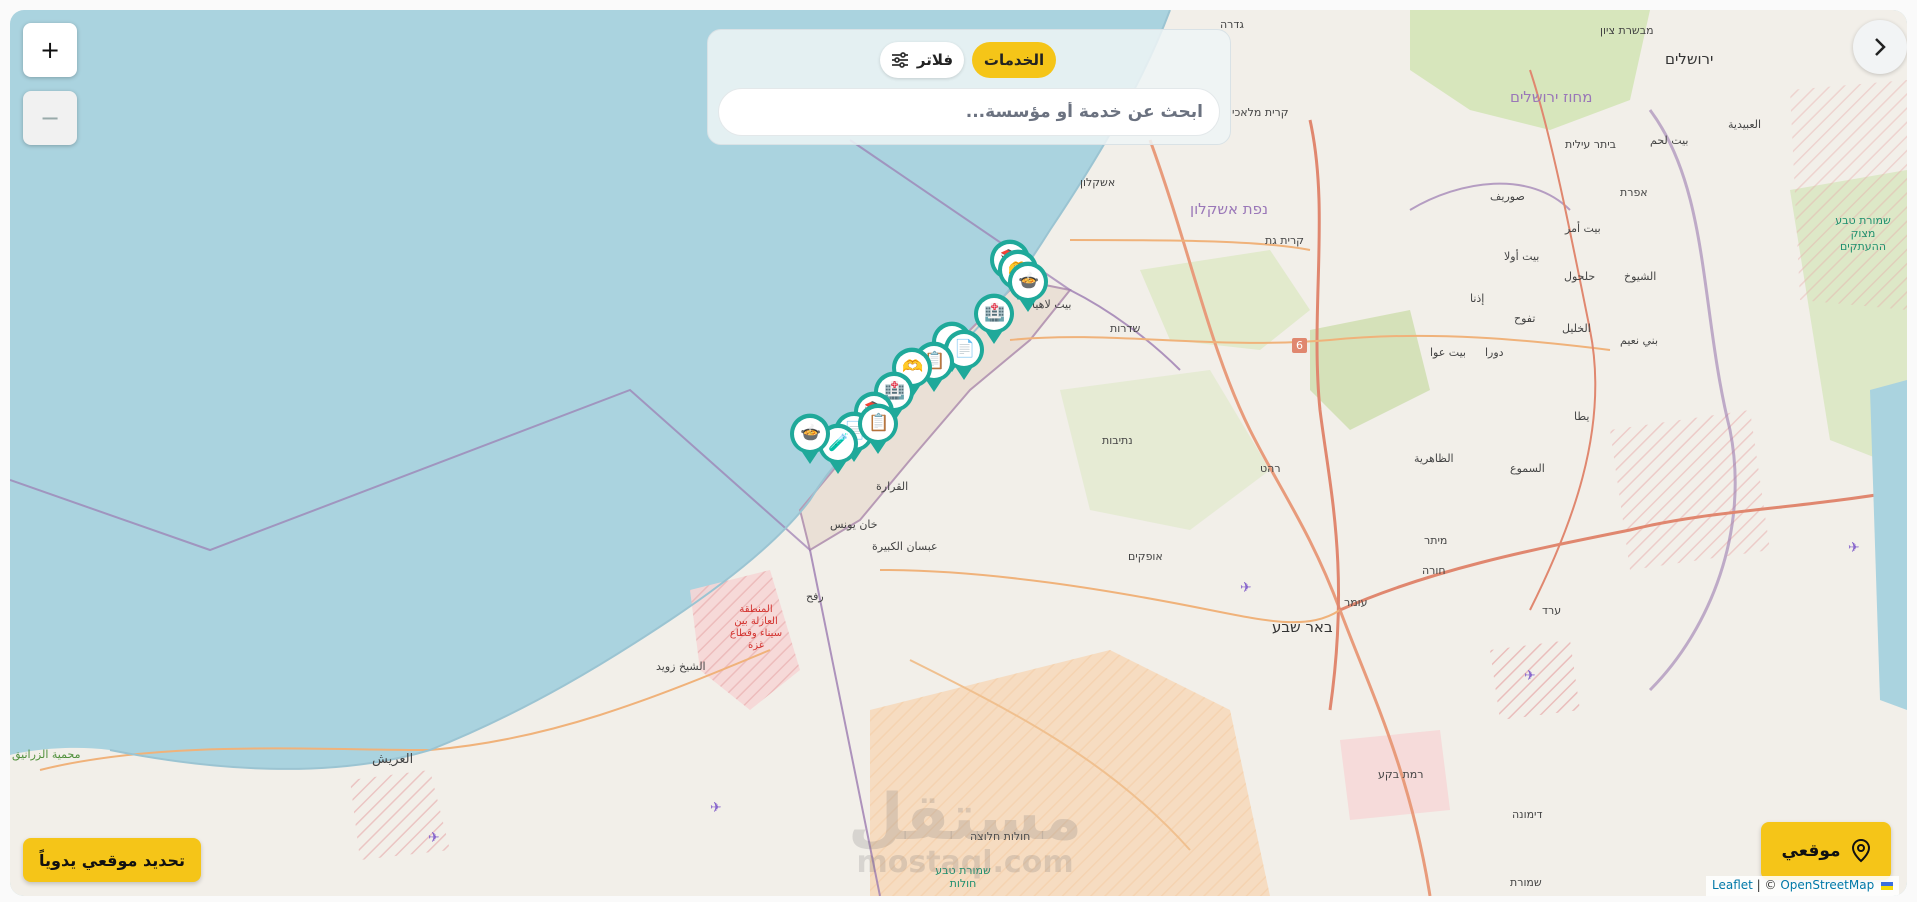 This screenshot has height=902, width=1917. I want to click on place-label-beit-awwa: بيت عوا, so click(1448, 352).